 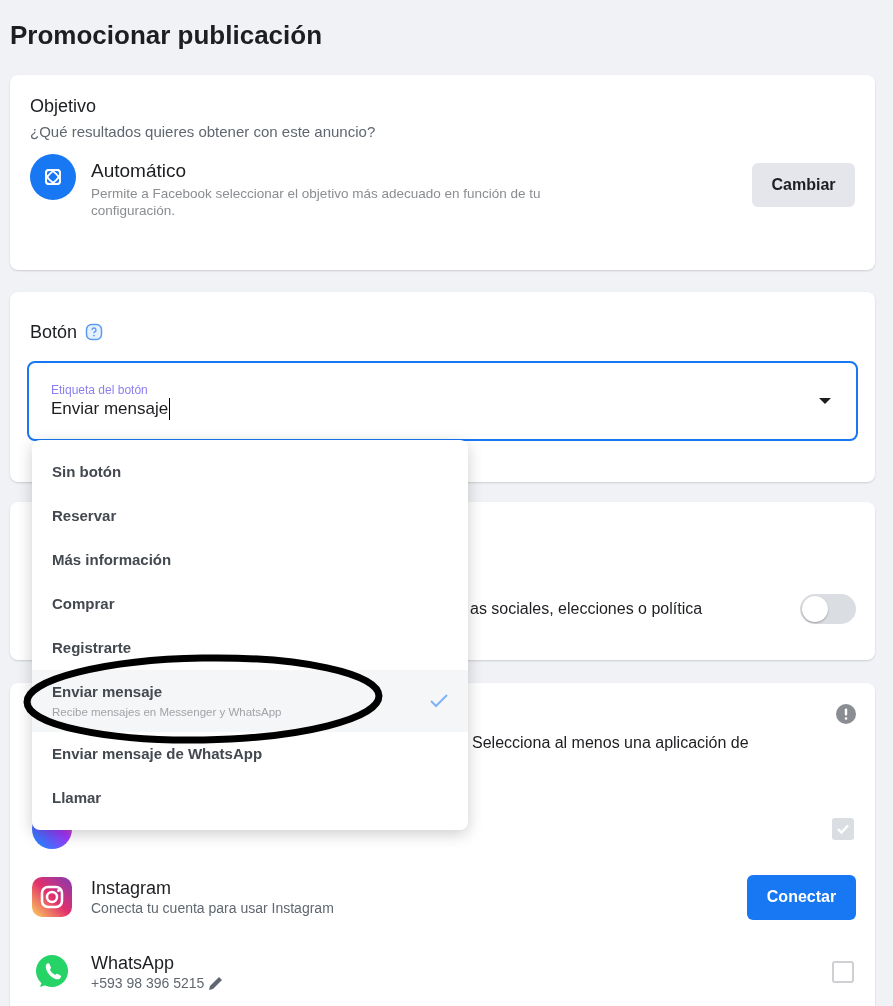 I want to click on app-name: WhatsApp, so click(x=133, y=963).